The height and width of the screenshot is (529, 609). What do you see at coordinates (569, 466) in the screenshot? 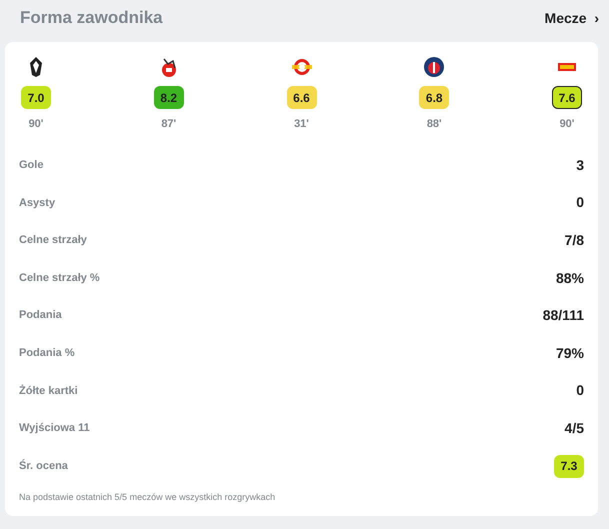
I see `rating-badge: 7.3` at bounding box center [569, 466].